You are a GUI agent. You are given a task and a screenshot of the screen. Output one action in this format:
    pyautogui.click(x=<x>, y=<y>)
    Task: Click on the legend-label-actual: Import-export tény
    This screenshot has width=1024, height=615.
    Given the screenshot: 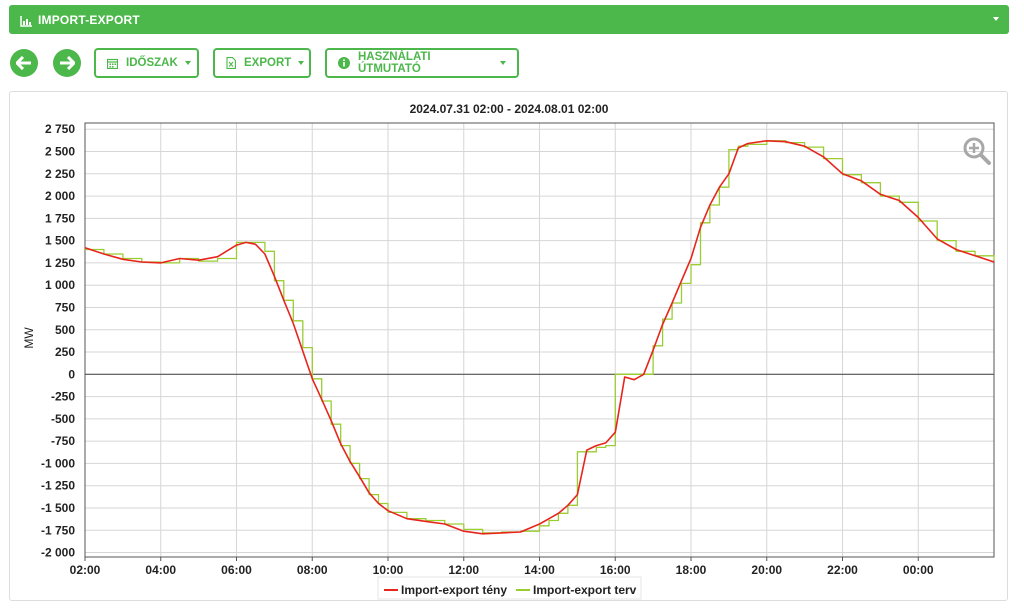 What is the action you would take?
    pyautogui.click(x=454, y=590)
    